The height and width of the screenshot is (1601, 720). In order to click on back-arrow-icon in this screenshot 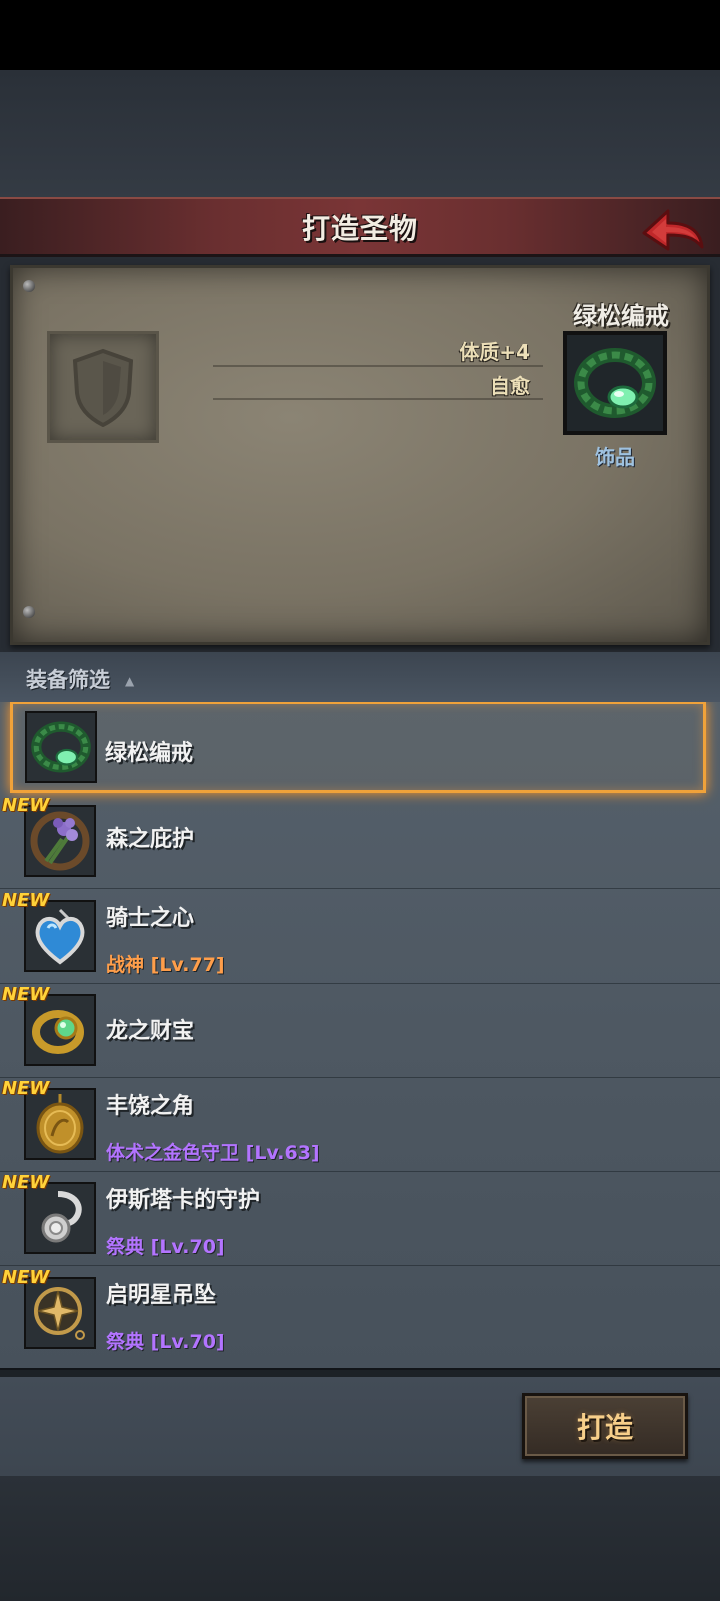, I will do `click(673, 230)`.